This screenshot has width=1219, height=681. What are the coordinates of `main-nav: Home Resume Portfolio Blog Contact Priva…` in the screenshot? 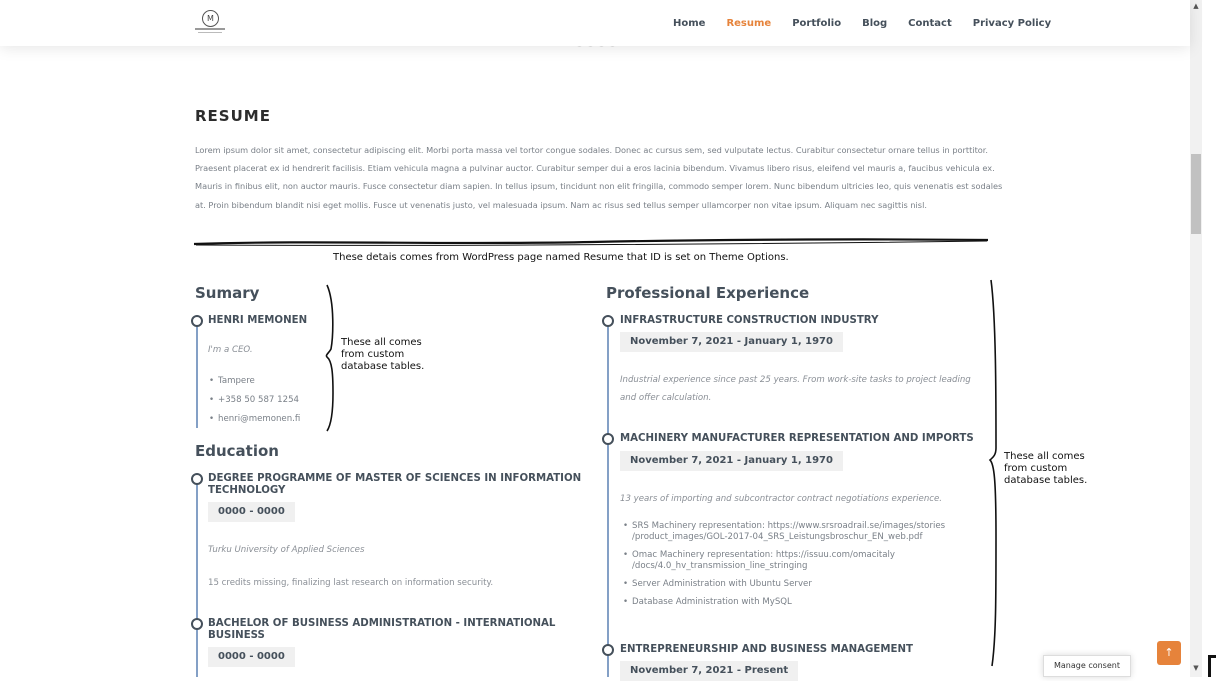 It's located at (872, 23).